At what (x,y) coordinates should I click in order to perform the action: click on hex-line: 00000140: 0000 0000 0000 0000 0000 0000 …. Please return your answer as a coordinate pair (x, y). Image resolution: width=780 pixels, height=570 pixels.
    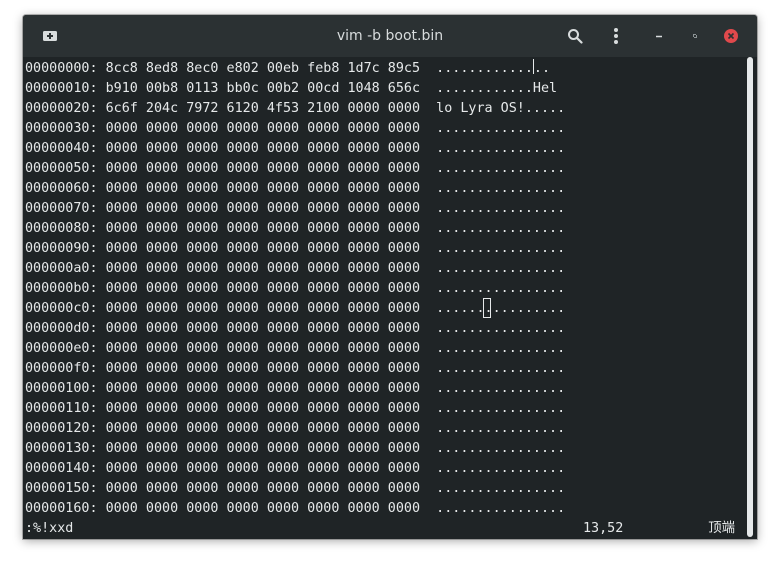
    Looking at the image, I should click on (295, 468).